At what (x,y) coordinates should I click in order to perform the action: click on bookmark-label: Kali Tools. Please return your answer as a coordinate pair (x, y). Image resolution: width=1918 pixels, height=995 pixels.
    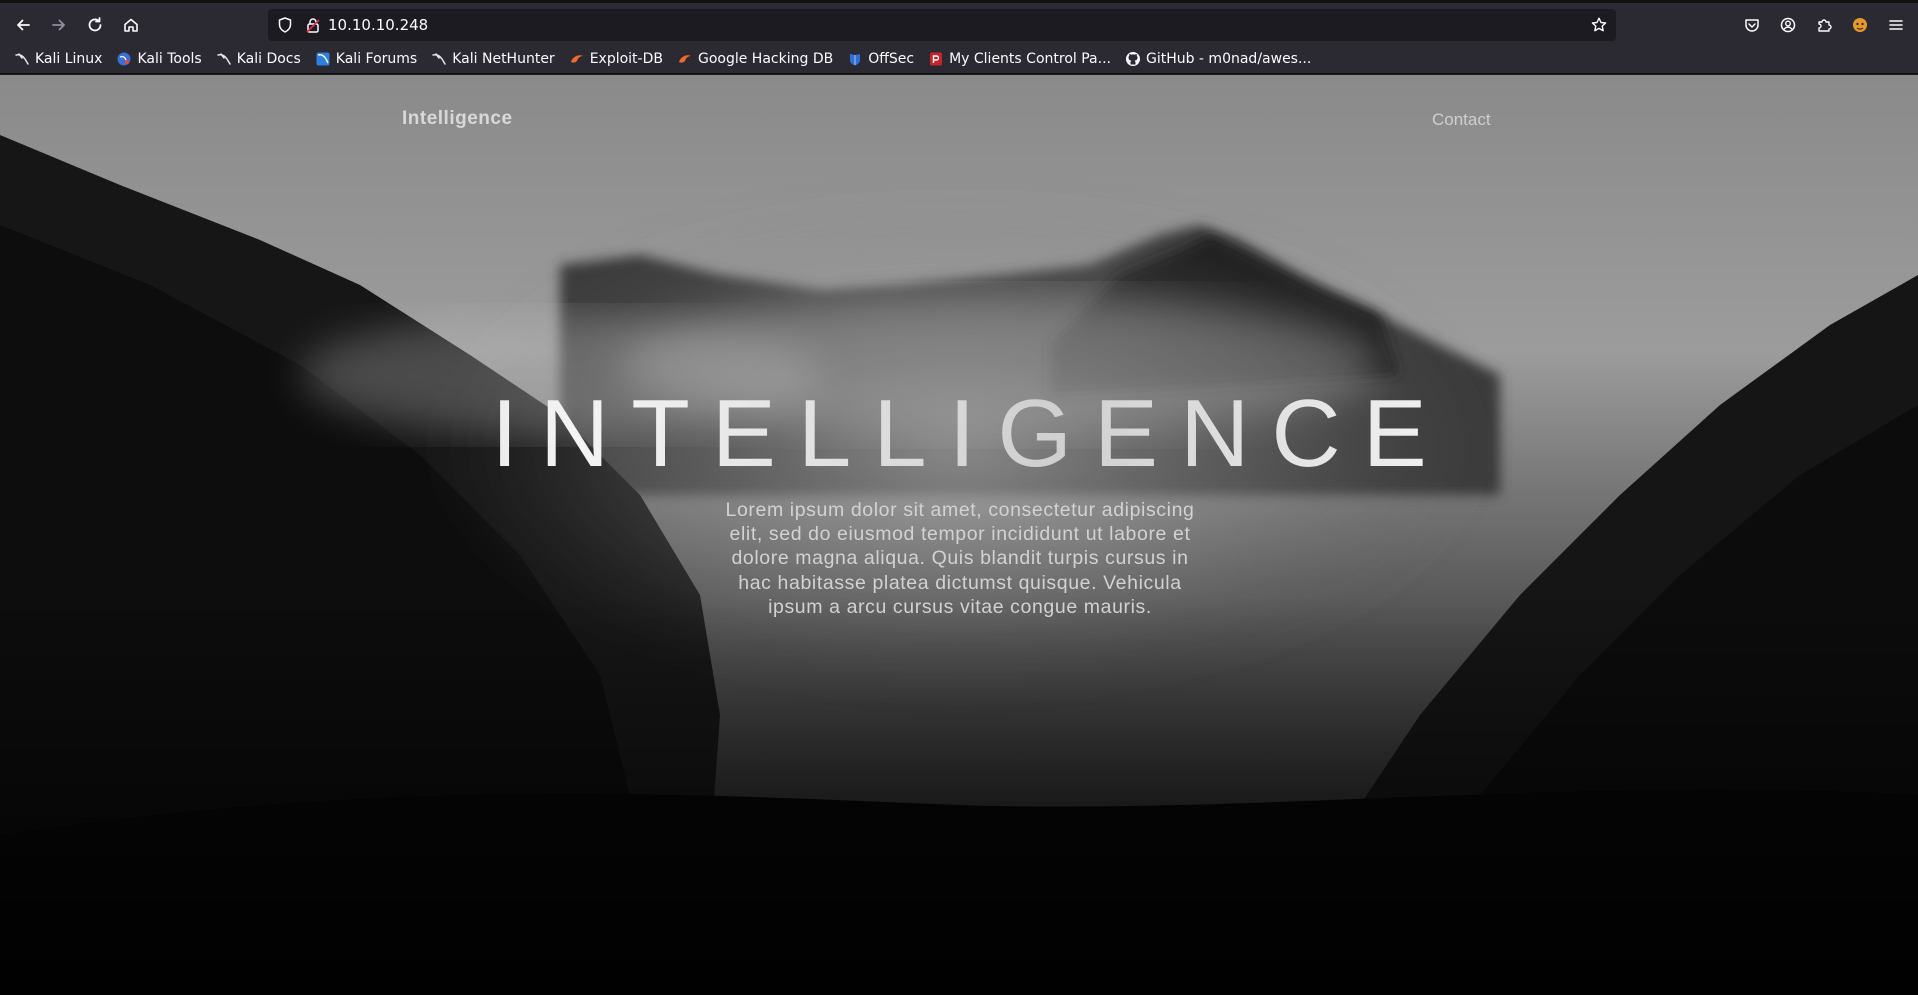
    Looking at the image, I should click on (169, 58).